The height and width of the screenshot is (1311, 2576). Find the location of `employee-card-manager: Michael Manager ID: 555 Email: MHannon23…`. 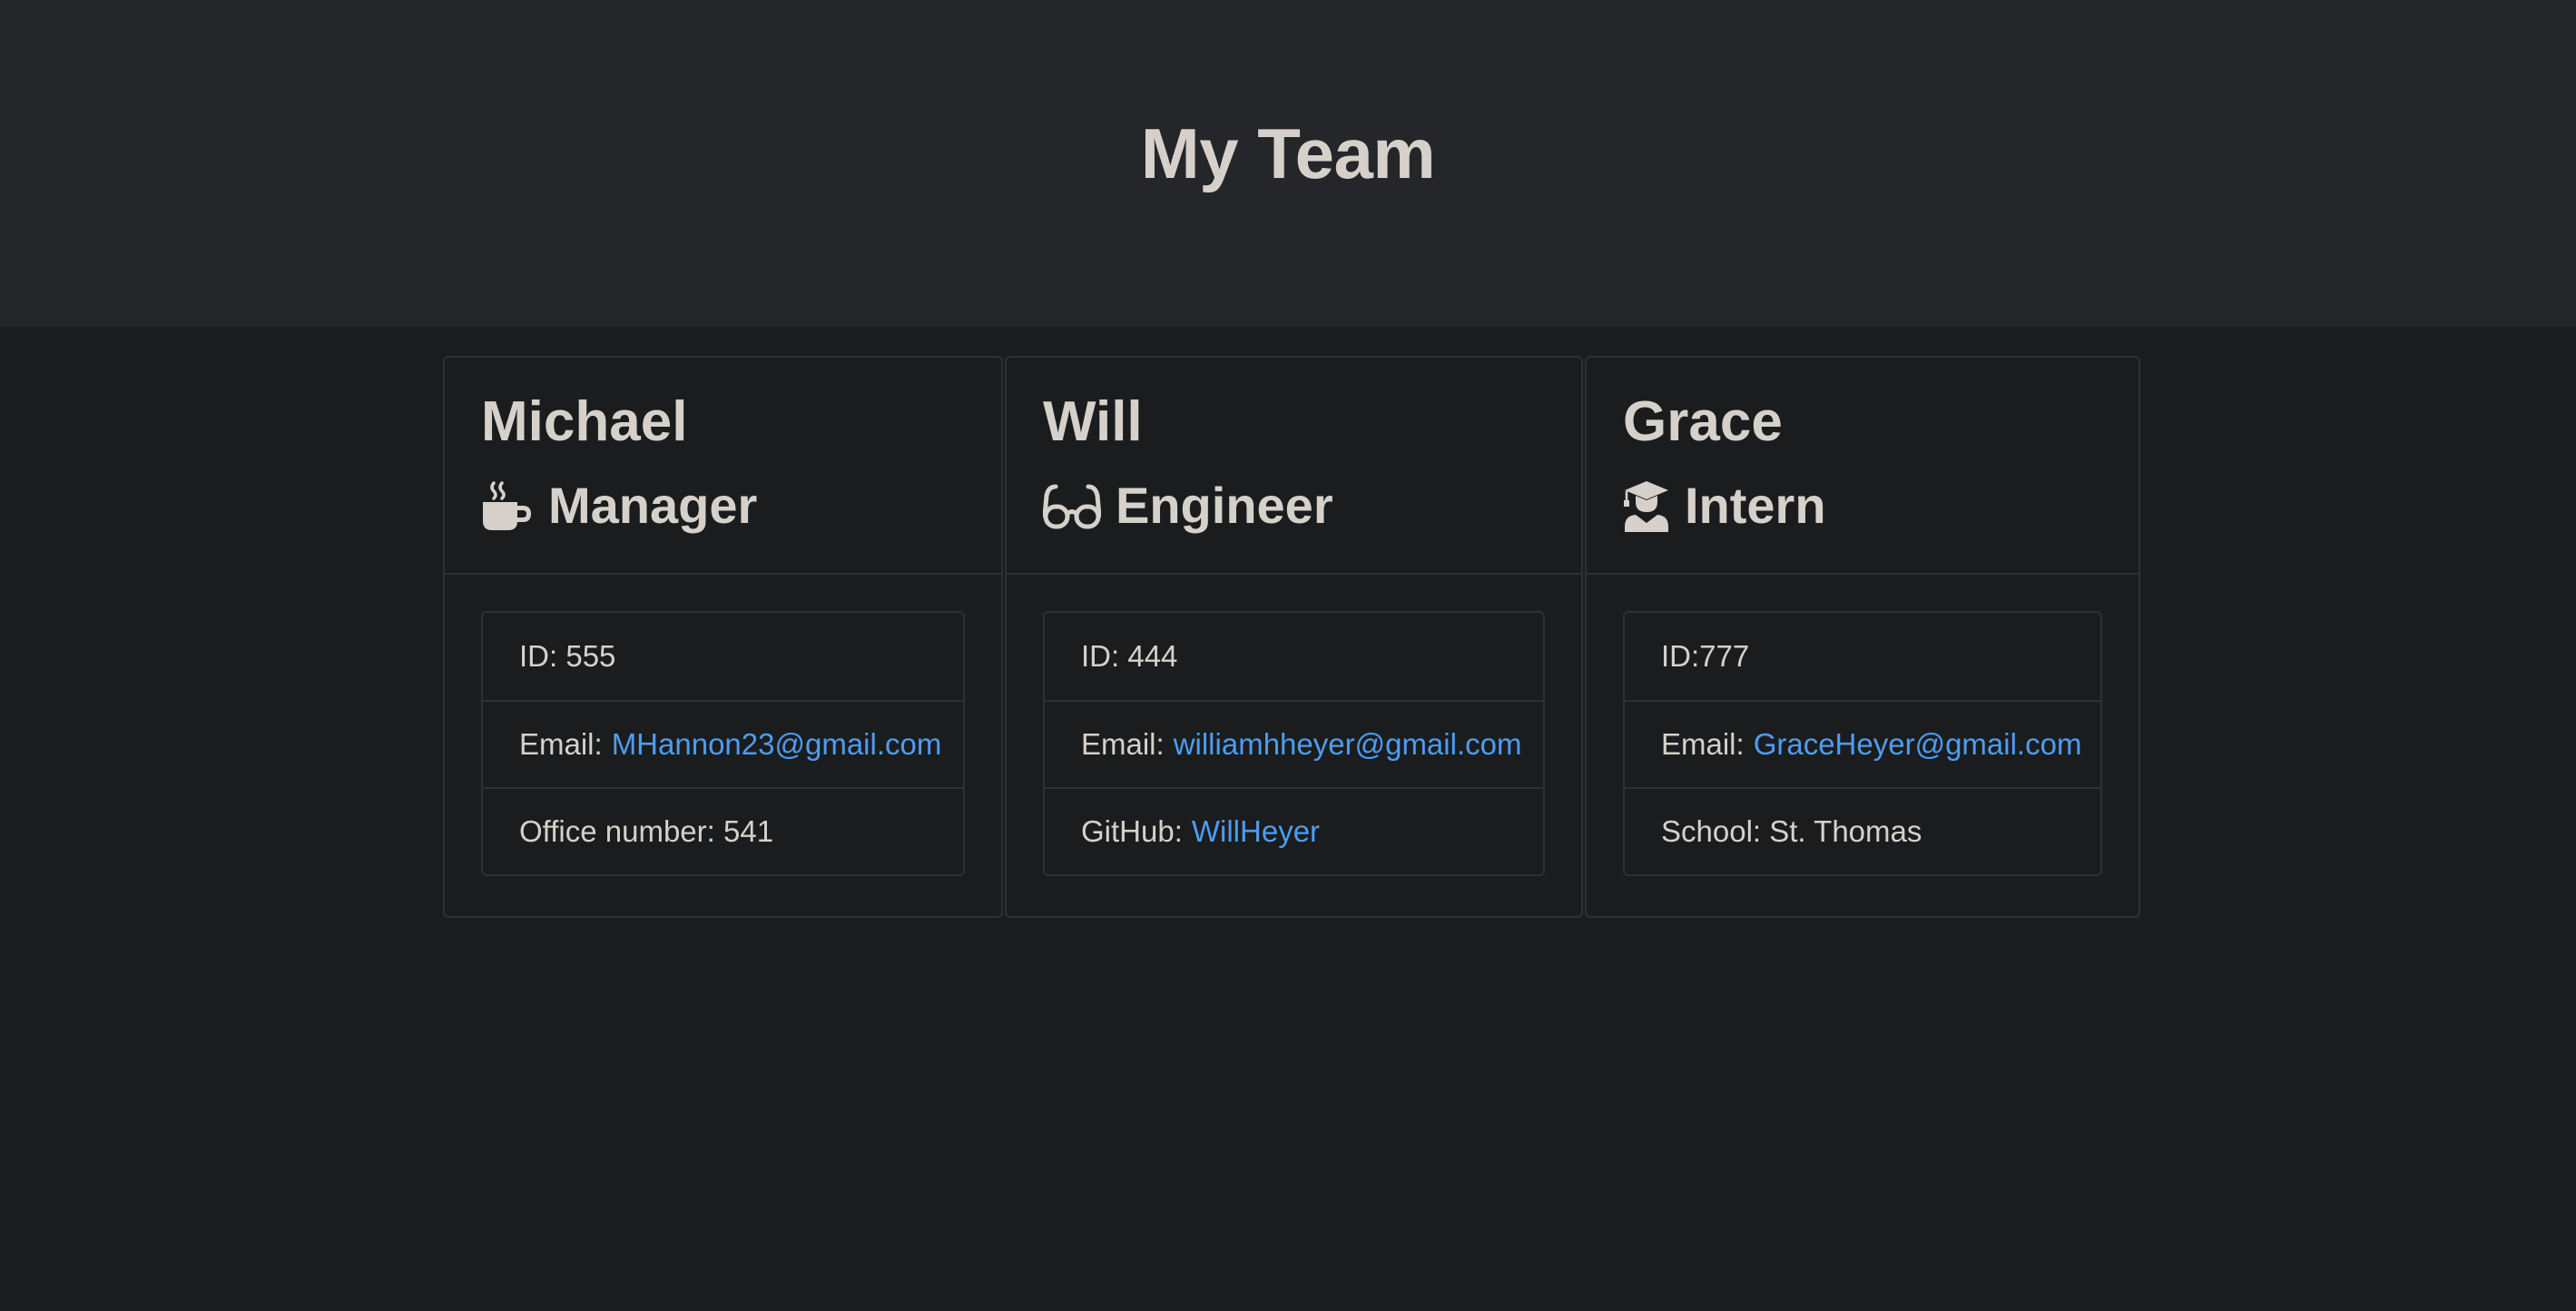

employee-card-manager: Michael Manager ID: 555 Email: MHannon23… is located at coordinates (723, 637).